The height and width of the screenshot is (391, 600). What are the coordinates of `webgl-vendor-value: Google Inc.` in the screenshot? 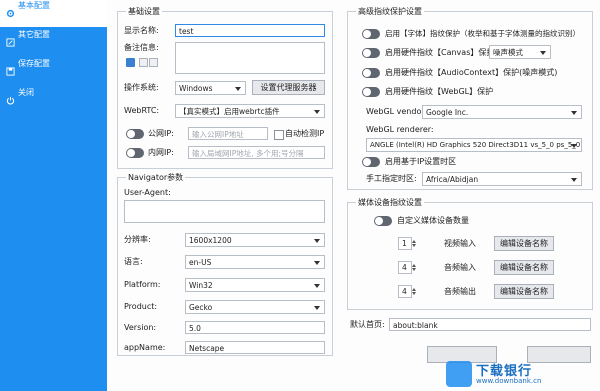 It's located at (447, 112).